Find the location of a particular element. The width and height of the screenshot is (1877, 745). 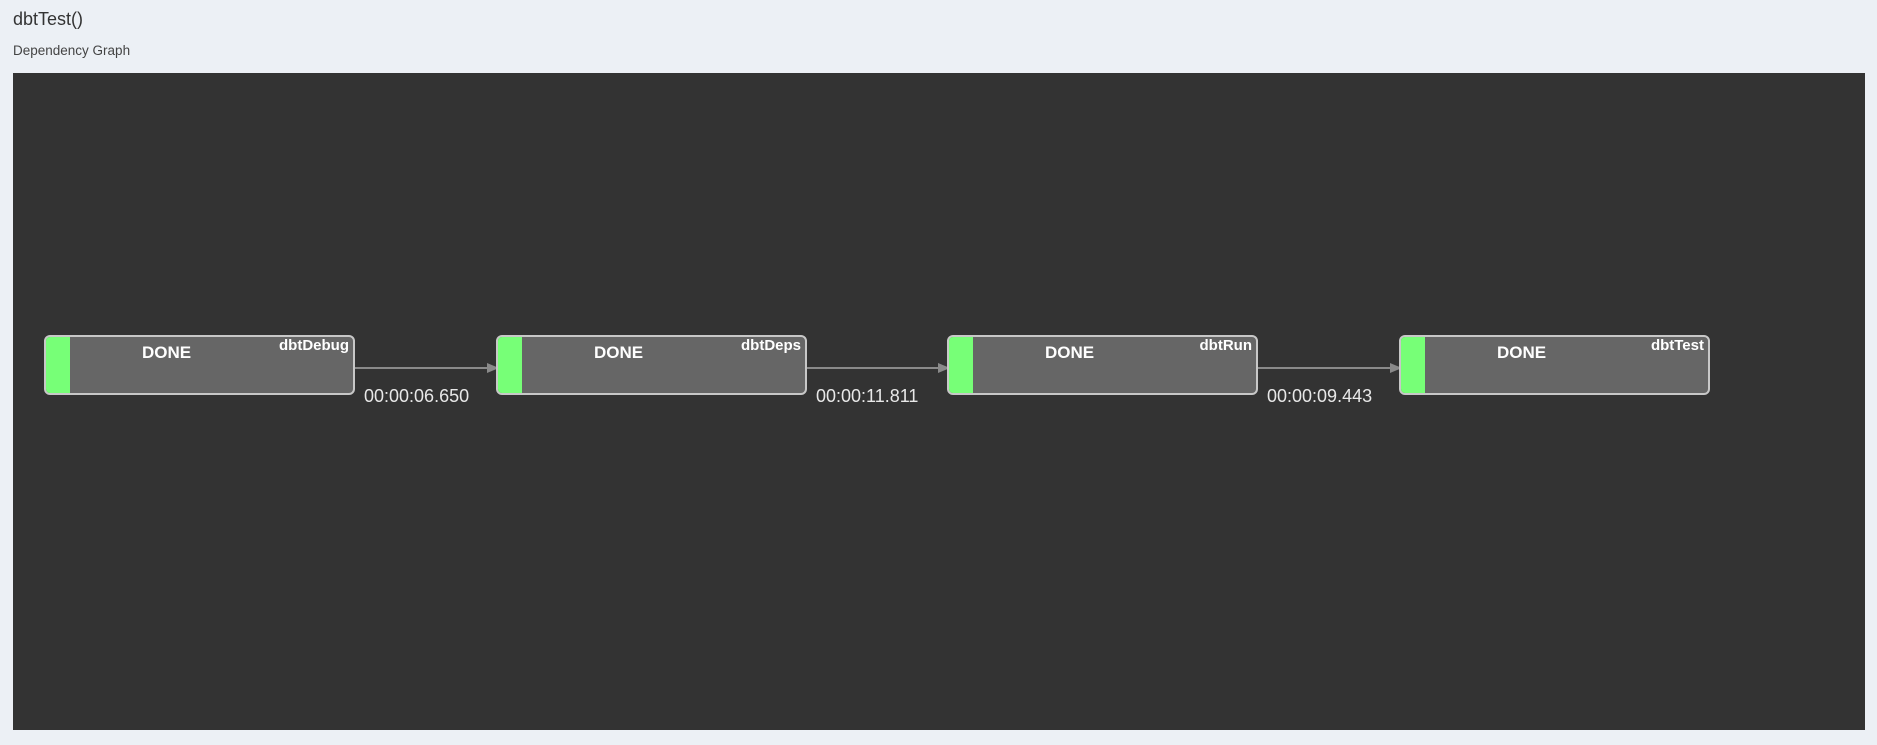

page-title: dbtTest() is located at coordinates (48, 19).